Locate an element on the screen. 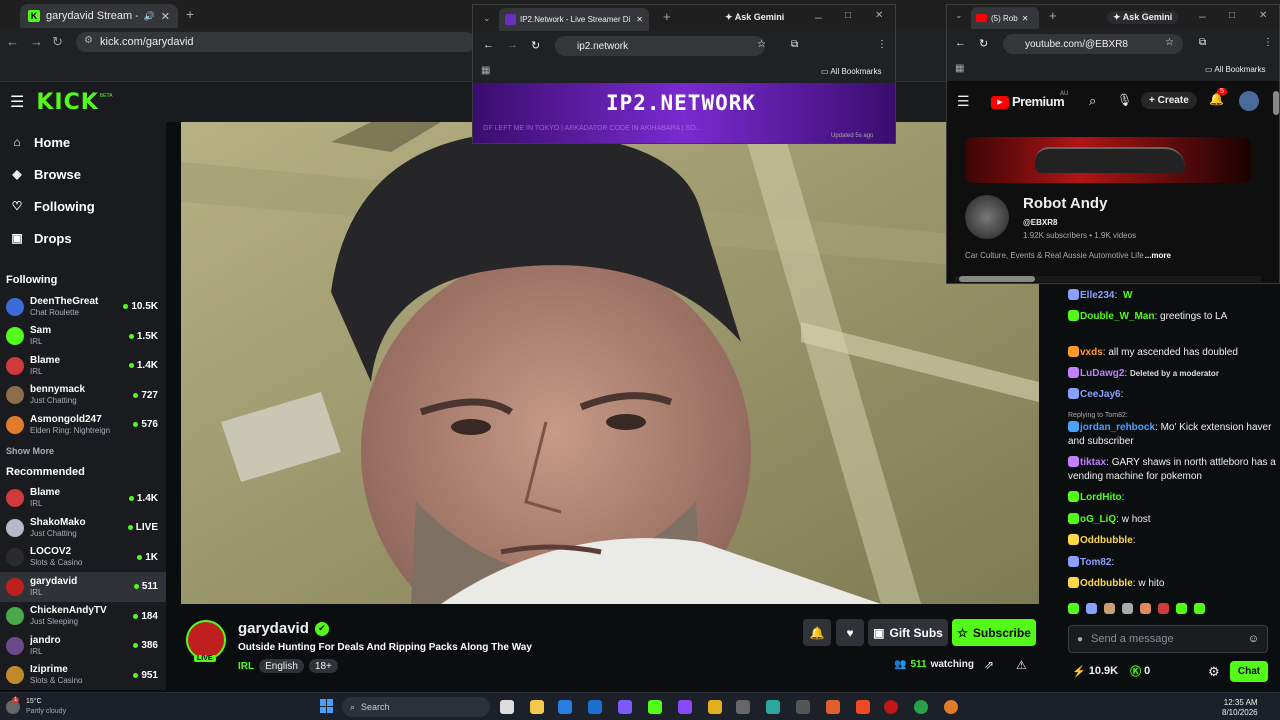 This screenshot has width=1280, height=720. file-explorer-icon is located at coordinates (537, 707).